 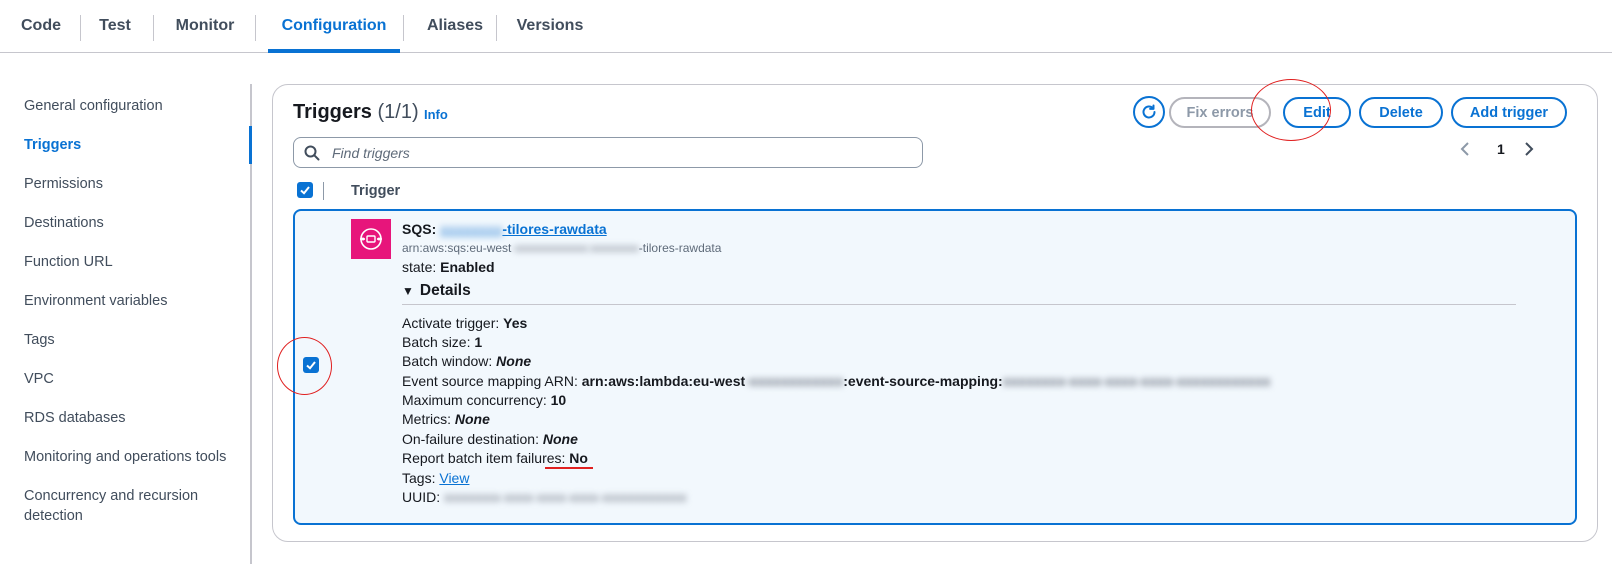 What do you see at coordinates (250, 145) in the screenshot?
I see `sidebar-active-indicator` at bounding box center [250, 145].